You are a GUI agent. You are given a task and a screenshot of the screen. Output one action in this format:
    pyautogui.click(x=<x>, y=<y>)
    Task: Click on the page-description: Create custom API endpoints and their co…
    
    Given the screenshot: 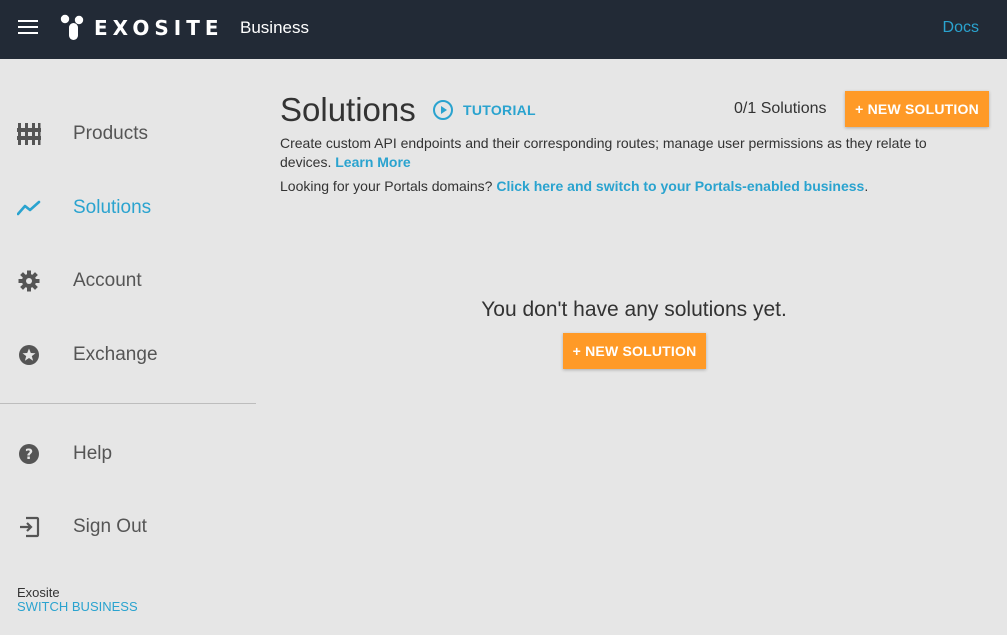 What is the action you would take?
    pyautogui.click(x=620, y=153)
    